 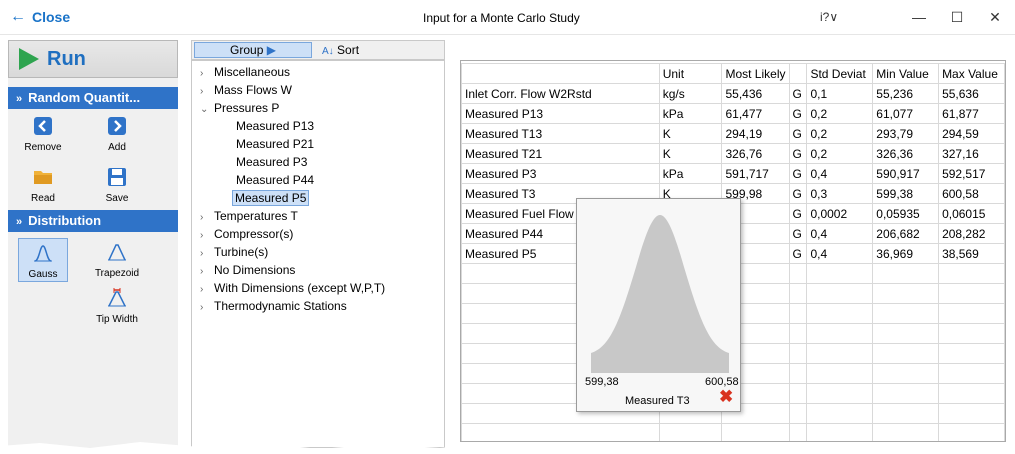 I want to click on column-header: Most Likely, so click(x=755, y=73).